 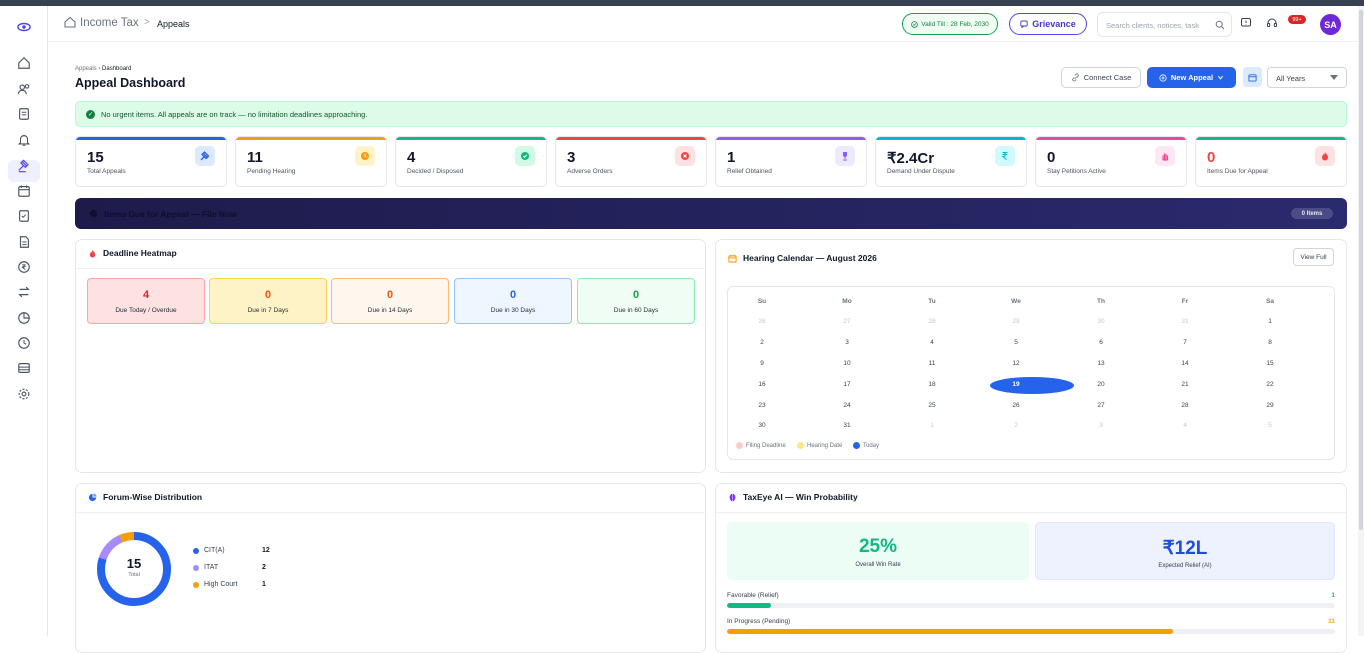 I want to click on heatmap-value: 0, so click(x=513, y=295).